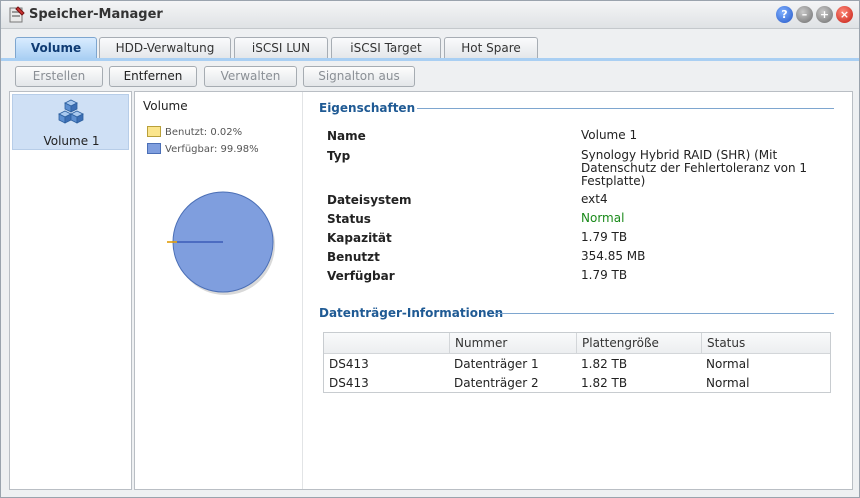 The height and width of the screenshot is (498, 860). I want to click on remove-button: Entfernen, so click(153, 76).